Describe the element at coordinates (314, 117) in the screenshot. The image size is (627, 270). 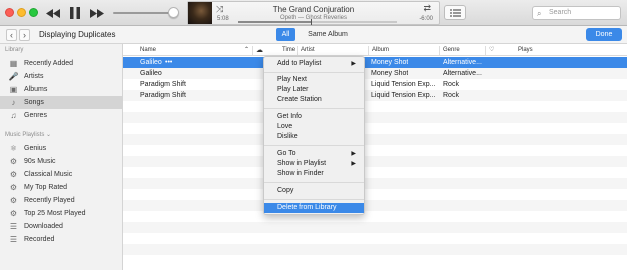
I see `menu-item-get-info: Get Info` at that location.